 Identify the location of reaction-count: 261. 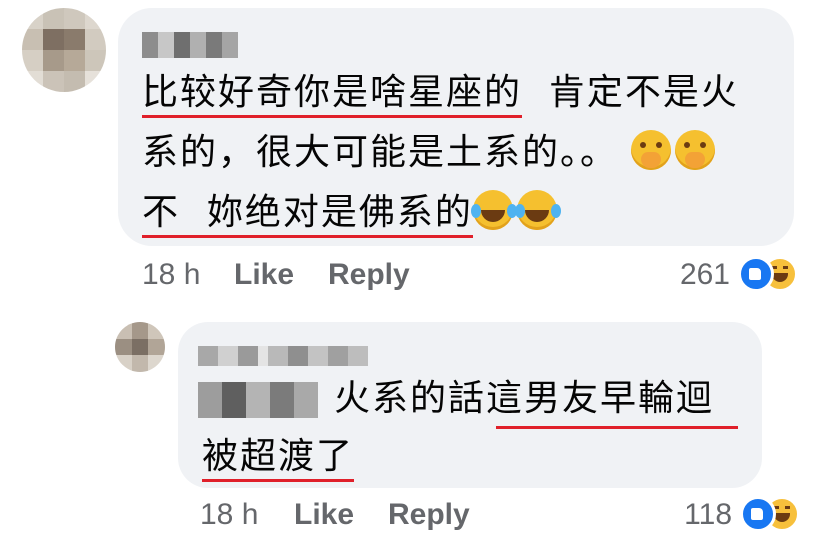
(690, 275).